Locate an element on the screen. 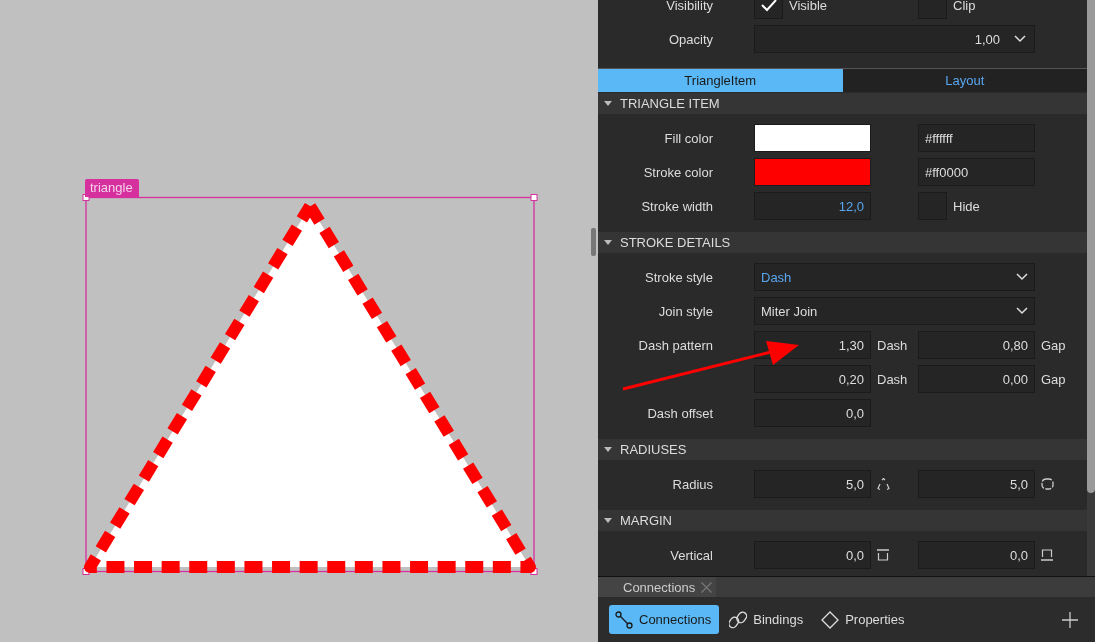 Image resolution: width=1095 pixels, height=642 pixels. field-label: Stroke color is located at coordinates (677, 172).